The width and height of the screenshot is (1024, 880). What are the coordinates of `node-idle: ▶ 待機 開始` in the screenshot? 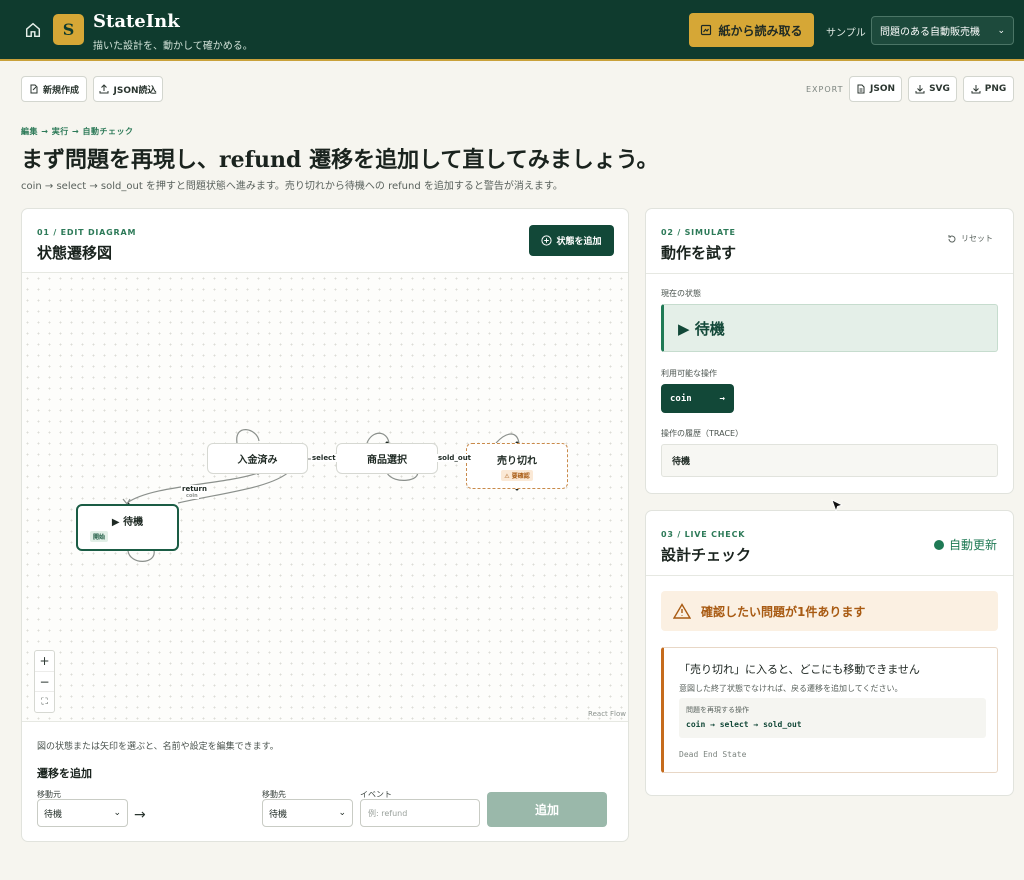 It's located at (127, 527).